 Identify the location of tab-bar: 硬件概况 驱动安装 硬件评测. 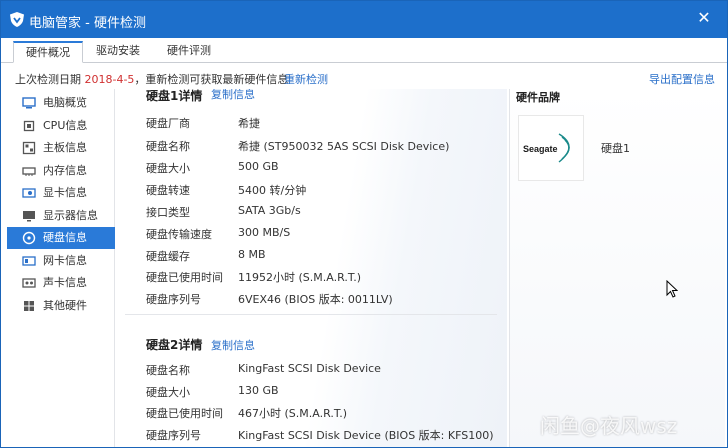
(364, 50).